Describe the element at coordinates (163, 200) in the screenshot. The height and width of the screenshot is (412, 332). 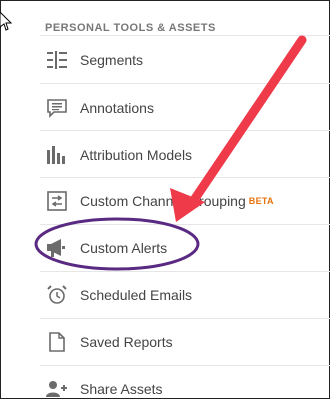
I see `menu-item-label: Custom Channel Grouping` at that location.